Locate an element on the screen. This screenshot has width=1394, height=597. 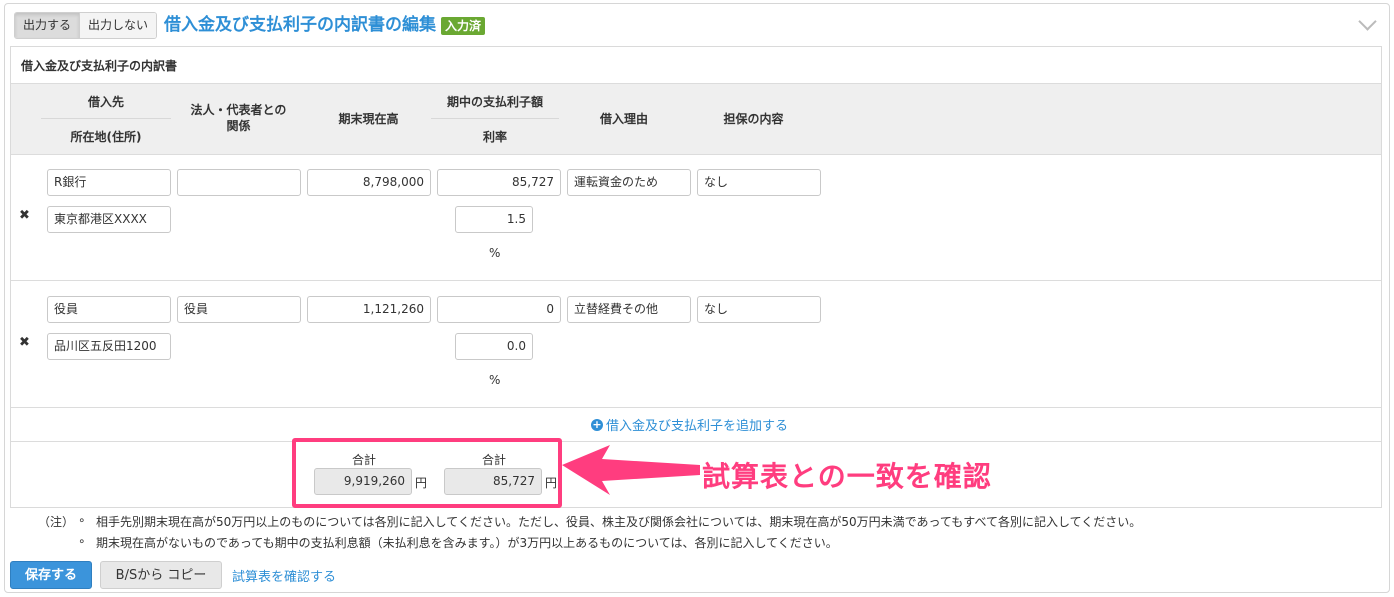
col-balance: 期末現在高 is located at coordinates (368, 119).